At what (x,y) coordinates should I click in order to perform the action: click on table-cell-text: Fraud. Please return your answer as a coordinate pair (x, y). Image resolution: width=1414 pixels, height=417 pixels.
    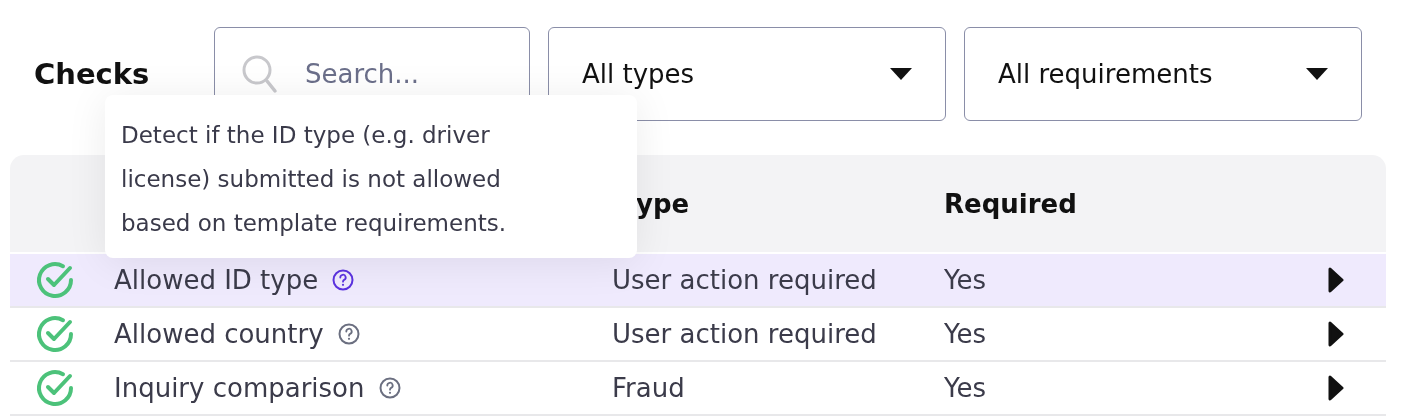
    Looking at the image, I should click on (648, 388).